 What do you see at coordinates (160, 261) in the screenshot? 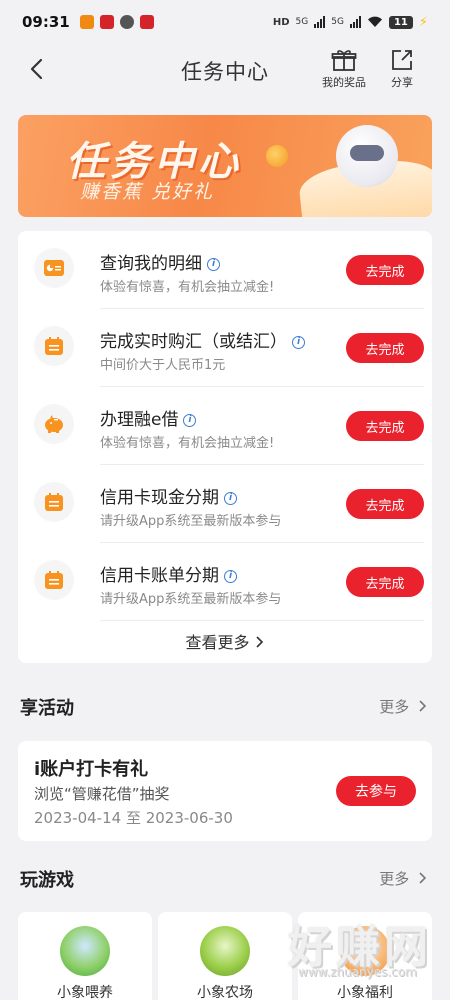
I see `task-title: 查询我的明细 i` at bounding box center [160, 261].